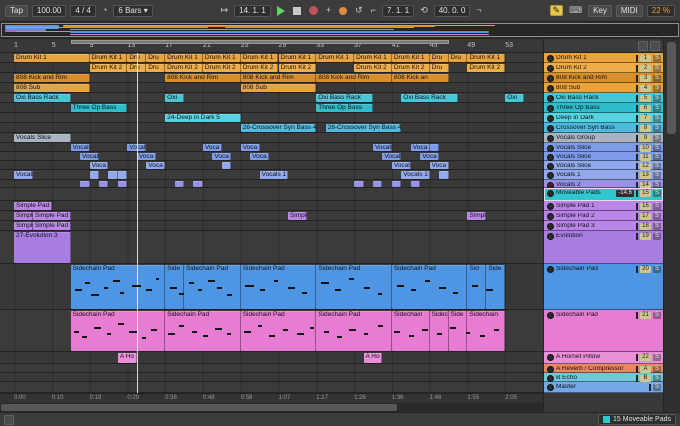 This screenshot has width=680, height=426. What do you see at coordinates (603, 331) in the screenshot?
I see `track-header-21: Sidechain Pad 21 S` at bounding box center [603, 331].